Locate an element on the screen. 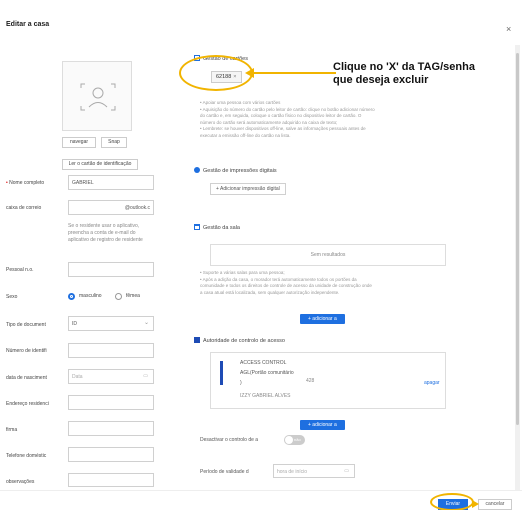 Image resolution: width=522 pixels, height=510 pixels. email-label: caixa de correio is located at coordinates (24, 208).